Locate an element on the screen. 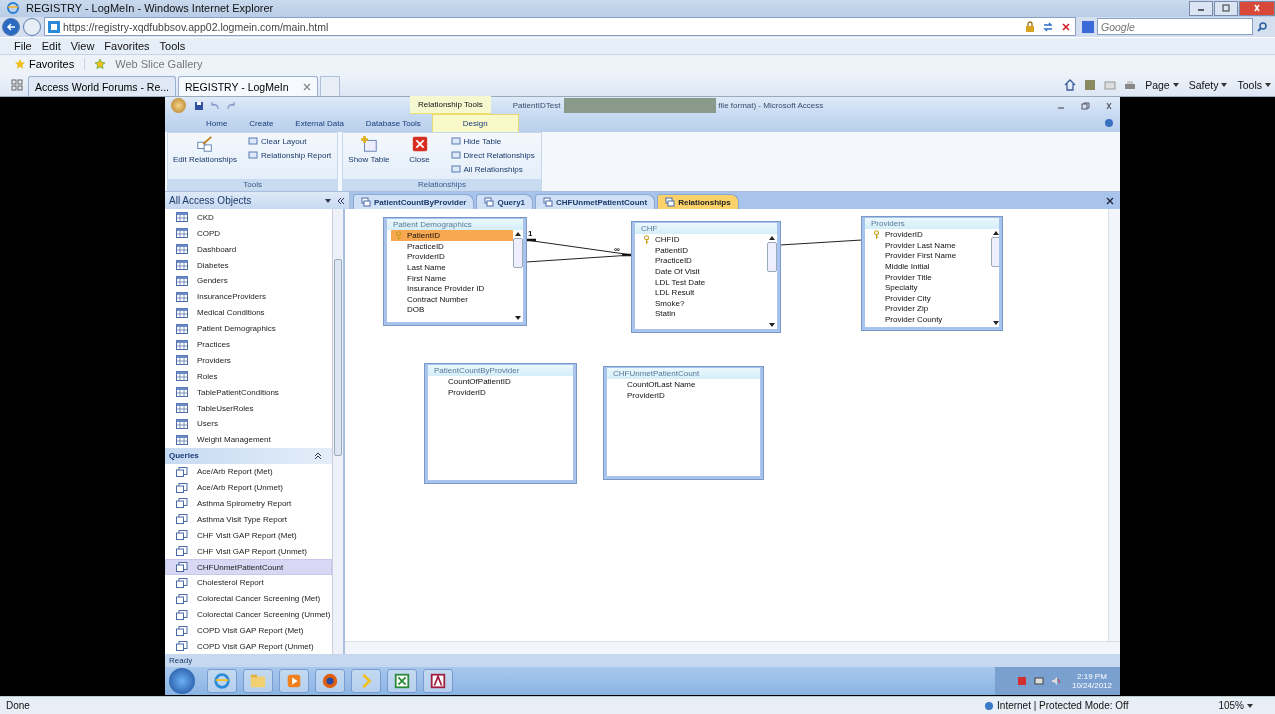  menu-item: Edit is located at coordinates (51, 45).